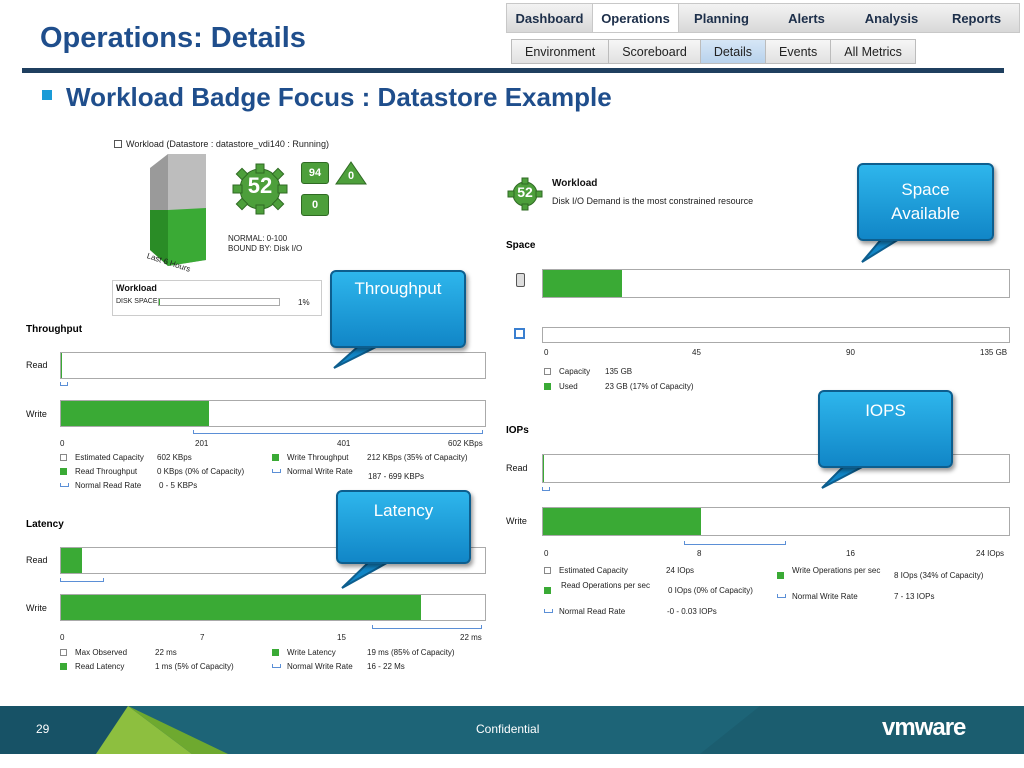  Describe the element at coordinates (806, 18) in the screenshot. I see `tab-alerts: Alerts` at that location.